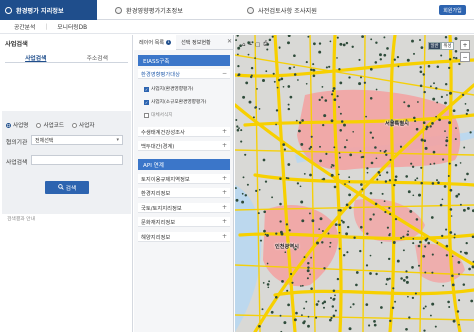  What do you see at coordinates (196, 42) in the screenshot?
I see `tab-selected-info: 선택 정보현황` at bounding box center [196, 42].